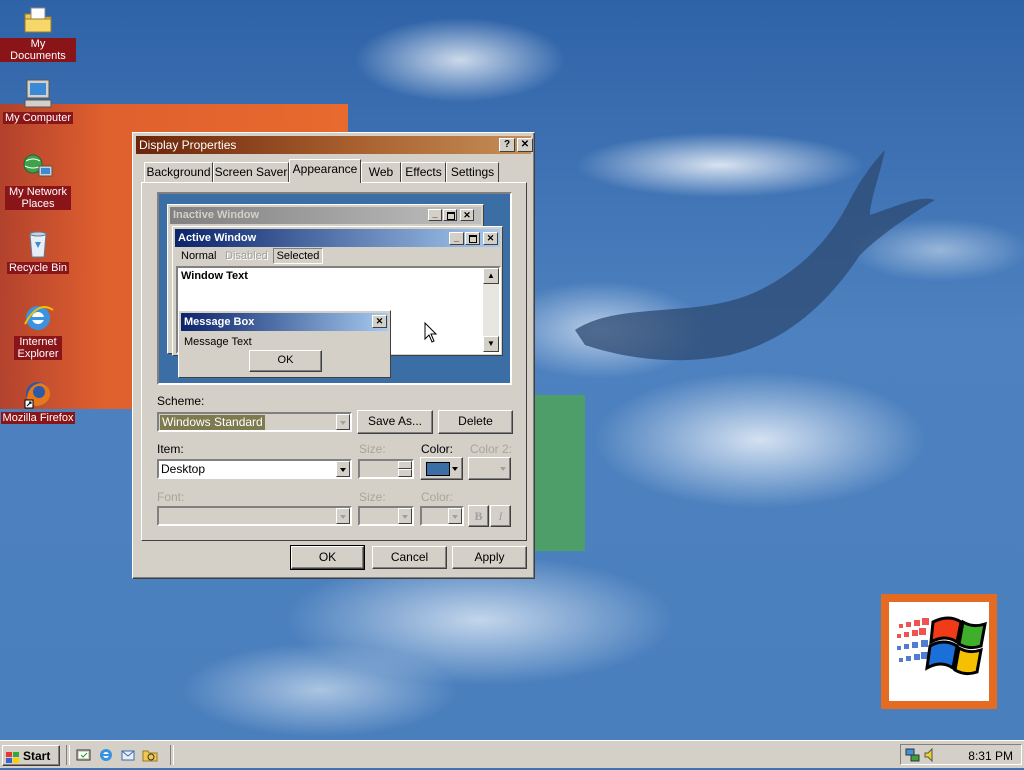 The image size is (1024, 770). What do you see at coordinates (128, 755) in the screenshot?
I see `outlook-express-icon` at bounding box center [128, 755].